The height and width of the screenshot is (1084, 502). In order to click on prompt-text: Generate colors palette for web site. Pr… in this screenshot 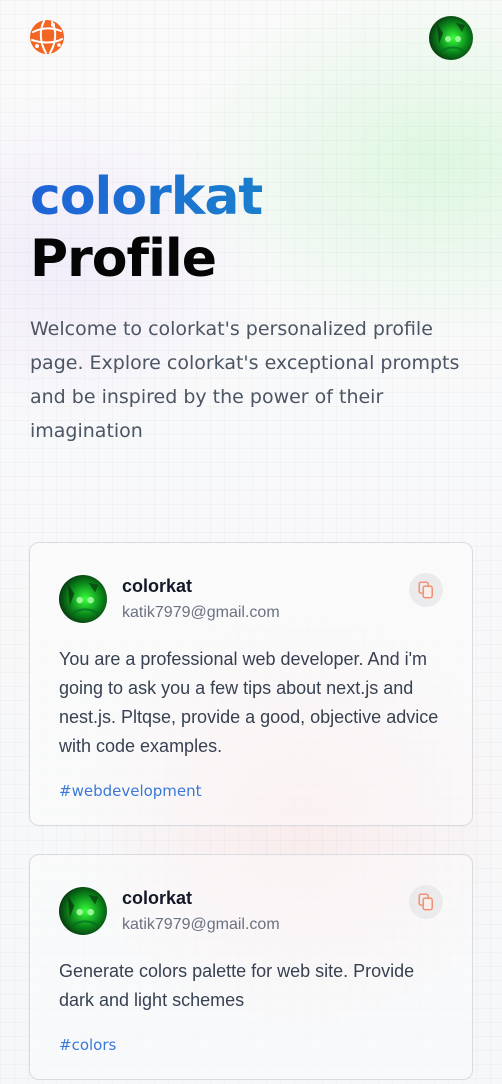, I will do `click(237, 985)`.